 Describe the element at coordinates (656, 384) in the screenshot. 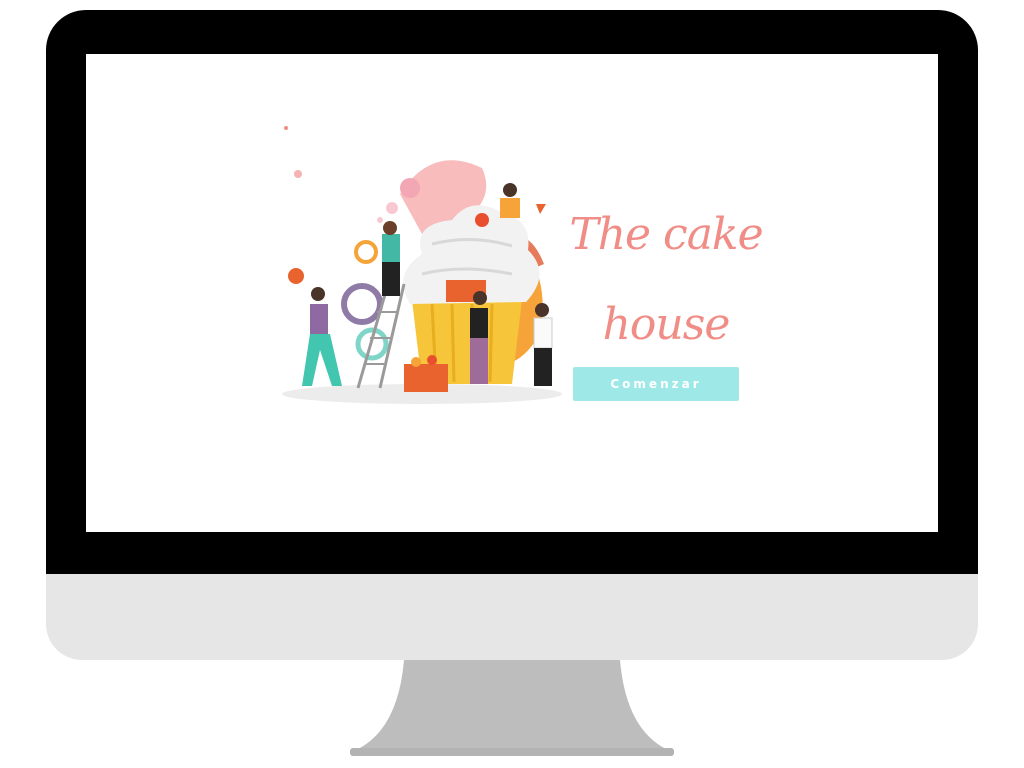

I see `start-button: Comenzar` at that location.